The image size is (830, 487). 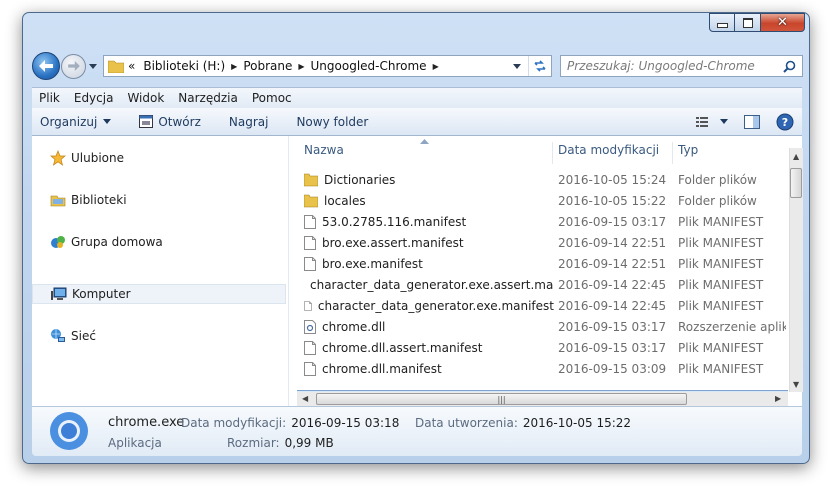 What do you see at coordinates (748, 22) in the screenshot?
I see `maximize-button` at bounding box center [748, 22].